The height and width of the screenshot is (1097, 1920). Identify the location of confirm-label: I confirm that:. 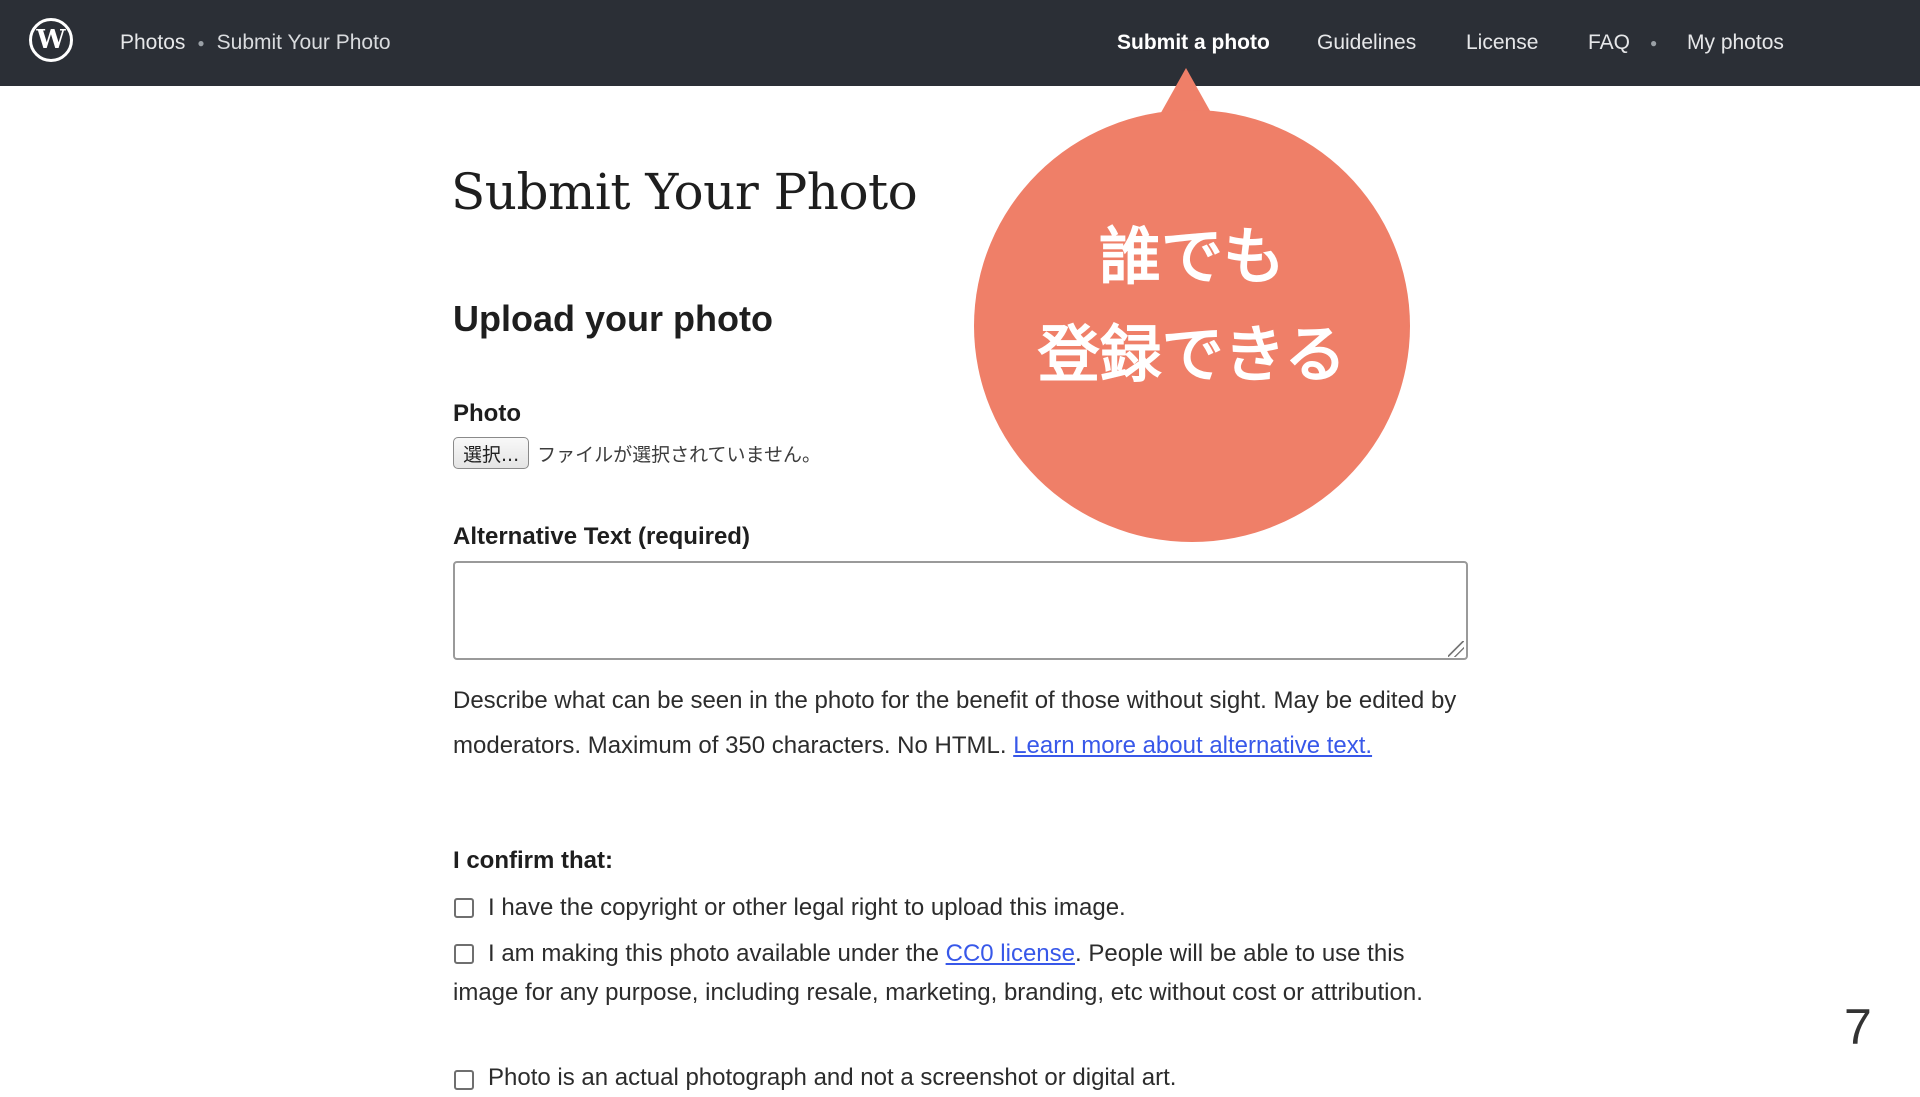
(533, 860).